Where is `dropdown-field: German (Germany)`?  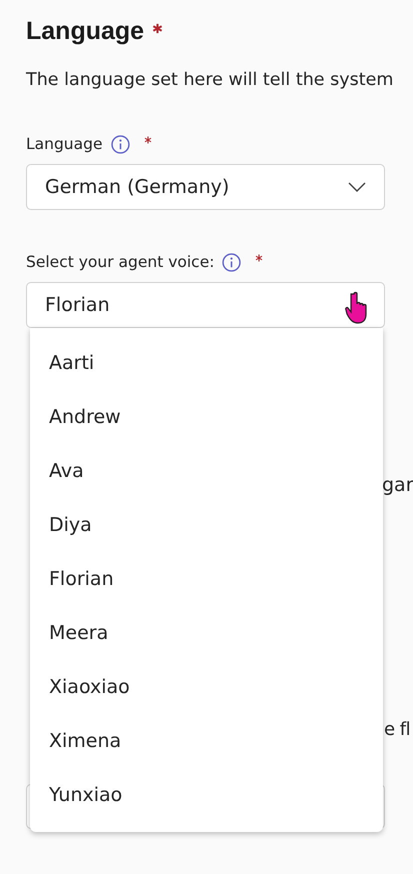 dropdown-field: German (Germany) is located at coordinates (205, 187).